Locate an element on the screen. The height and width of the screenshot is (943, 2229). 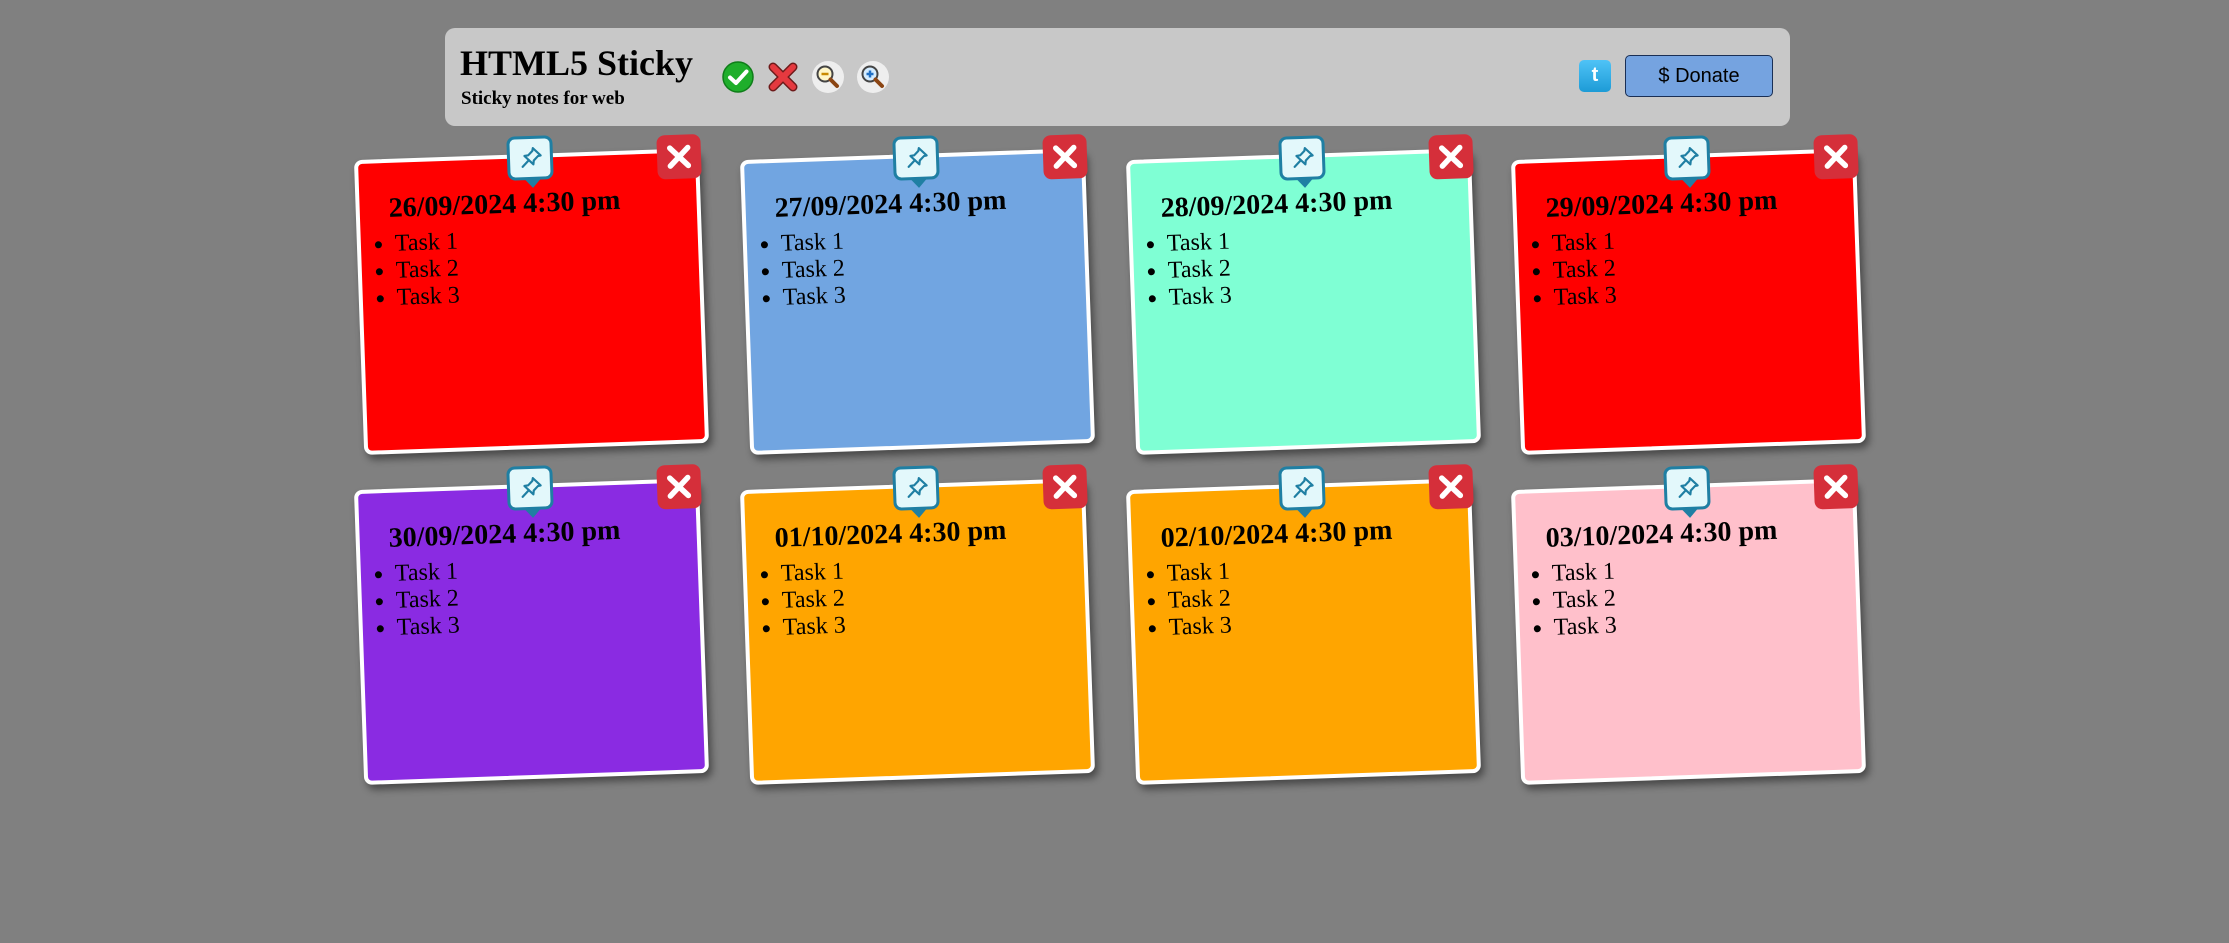
zoom-out-button is located at coordinates (828, 77).